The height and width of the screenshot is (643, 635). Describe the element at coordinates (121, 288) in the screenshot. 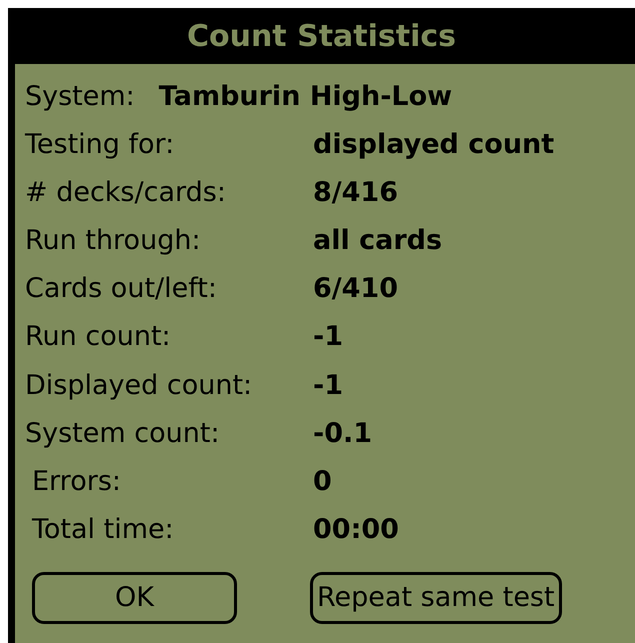

I see `field-label: Cards out/left:` at that location.